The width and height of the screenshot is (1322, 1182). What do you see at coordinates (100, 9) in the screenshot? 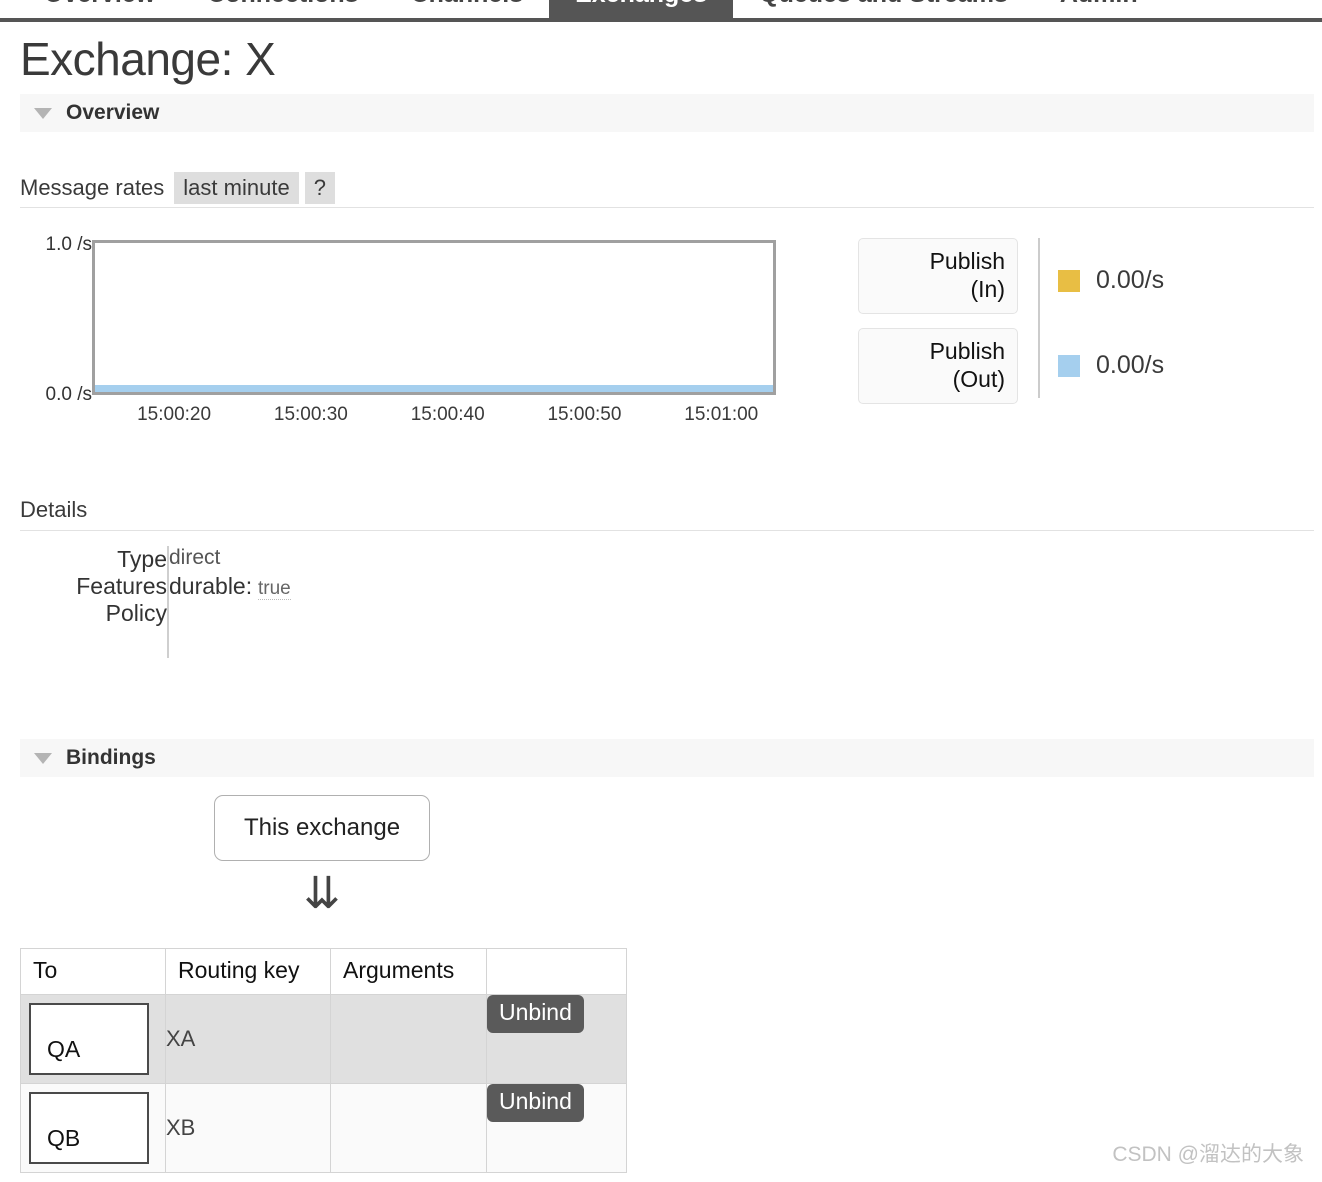
I see `nav-tab-overview: Overview` at bounding box center [100, 9].